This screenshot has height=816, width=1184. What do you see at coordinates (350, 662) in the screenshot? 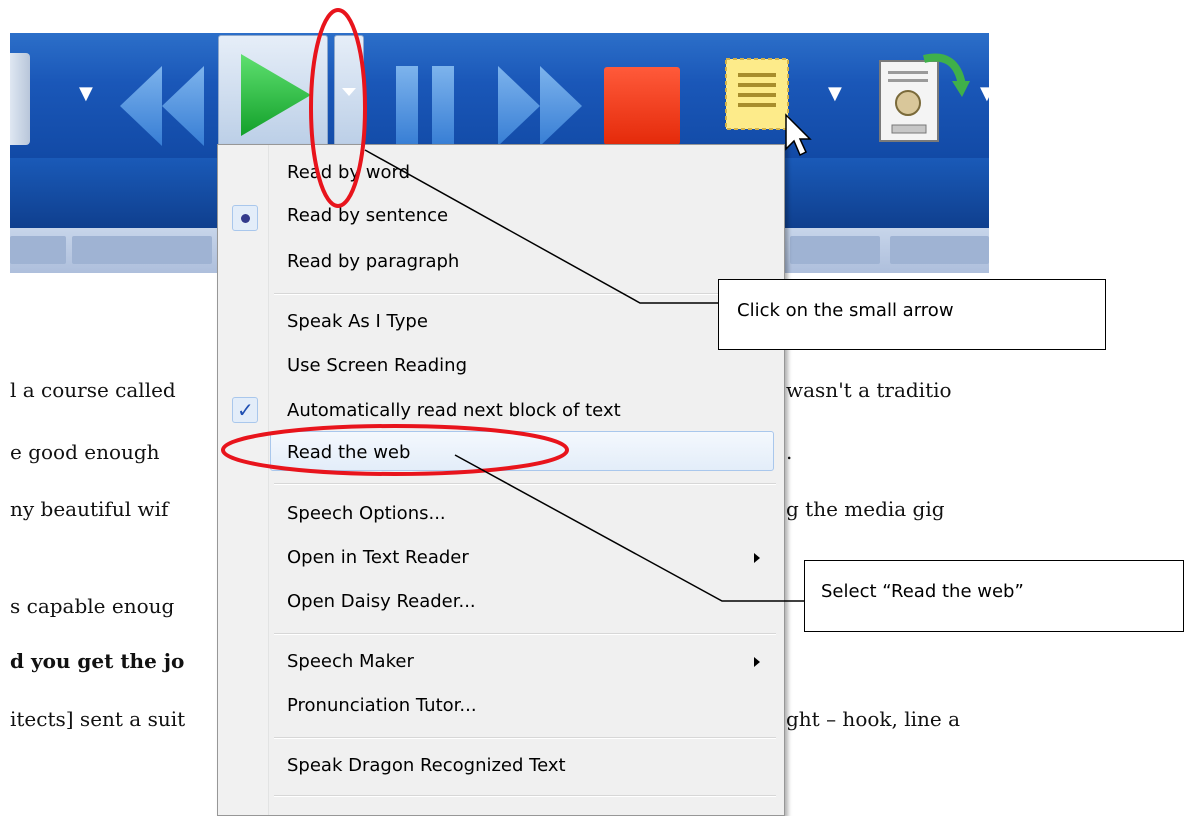
I see `menu-item-speech-maker: Speech Maker` at bounding box center [350, 662].